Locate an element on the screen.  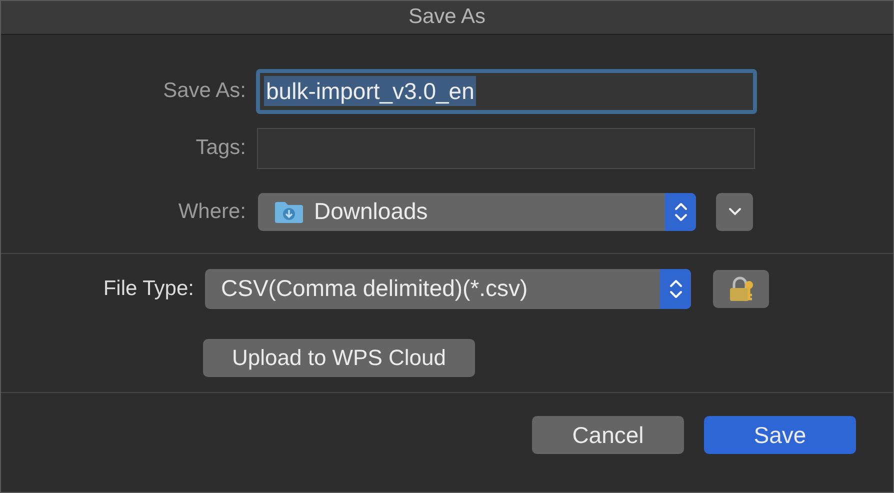
lock-button is located at coordinates (741, 289).